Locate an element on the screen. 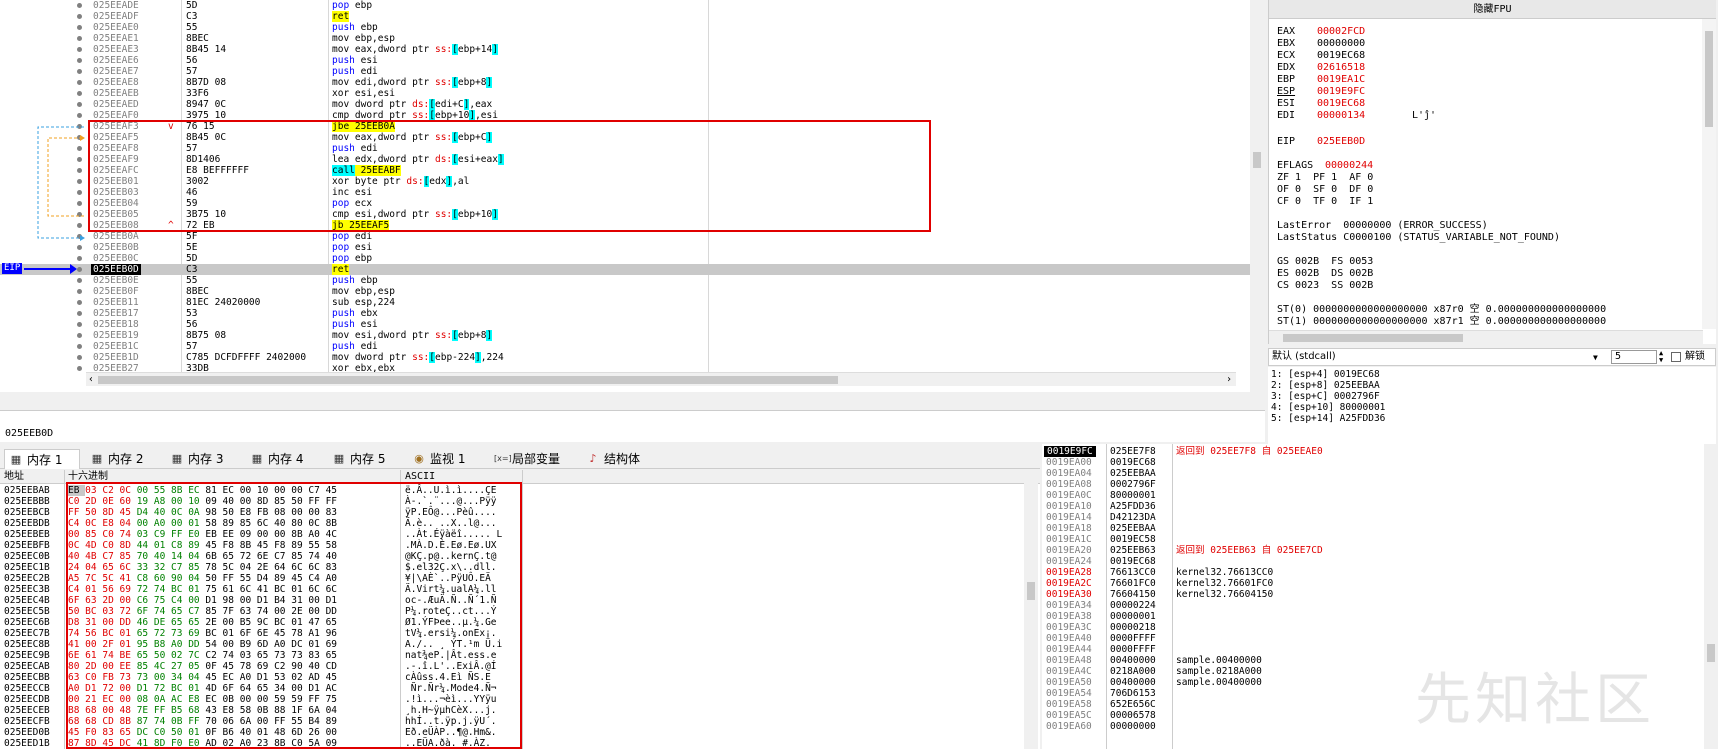  register-value: 0019EA1C is located at coordinates (1341, 80).